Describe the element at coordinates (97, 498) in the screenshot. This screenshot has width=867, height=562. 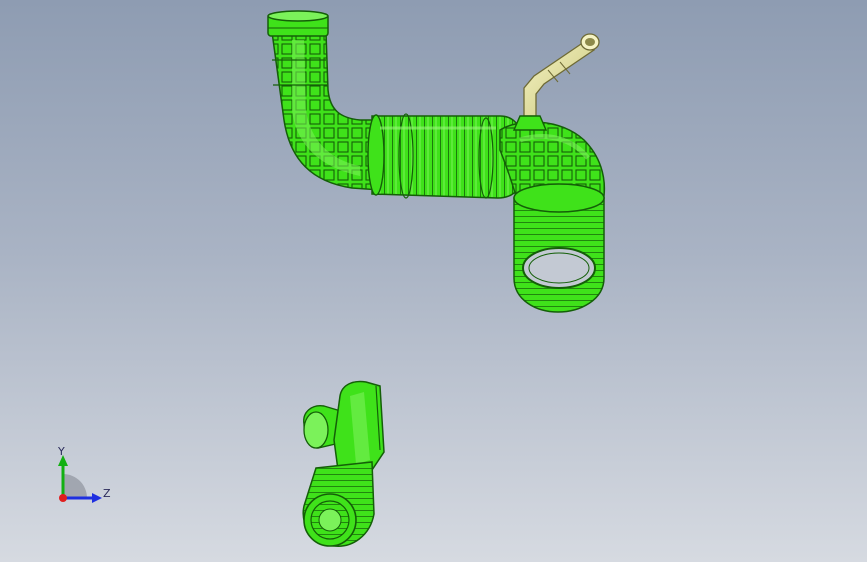
I see `z-axis-arrowhead` at that location.